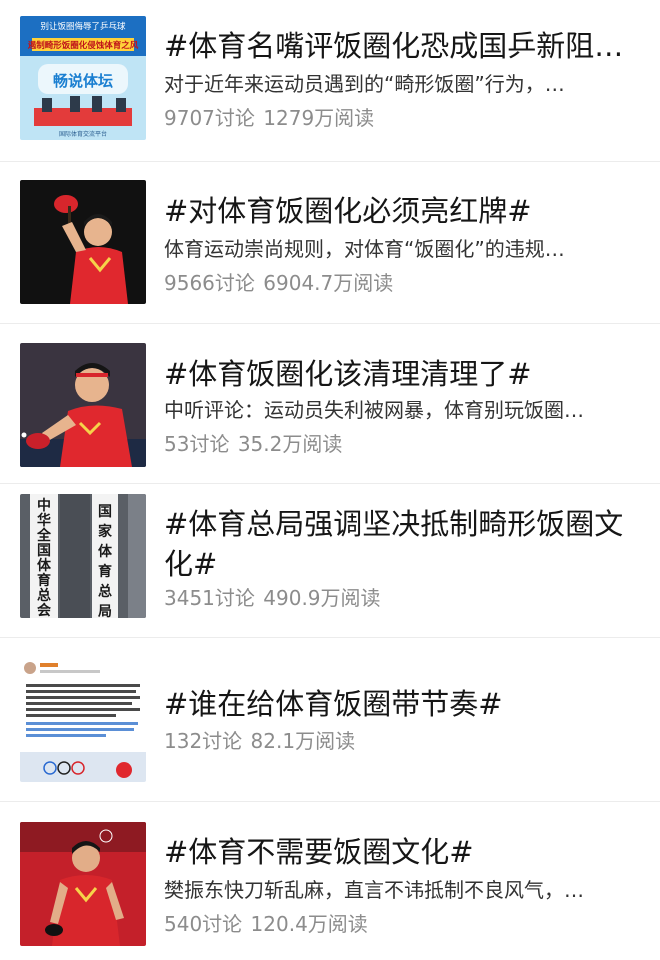  What do you see at coordinates (403, 211) in the screenshot?
I see `topic-title: #对体育饭圈化必须亮红牌#` at bounding box center [403, 211].